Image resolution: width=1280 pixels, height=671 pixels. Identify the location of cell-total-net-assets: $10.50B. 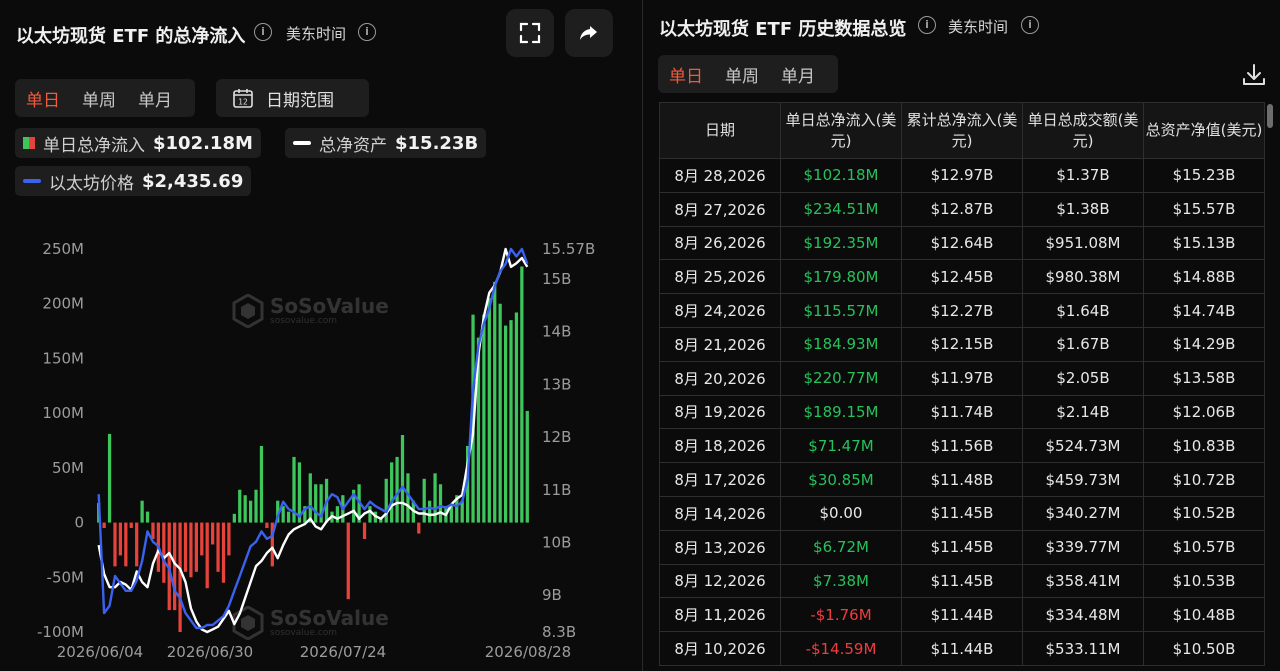
(1204, 648).